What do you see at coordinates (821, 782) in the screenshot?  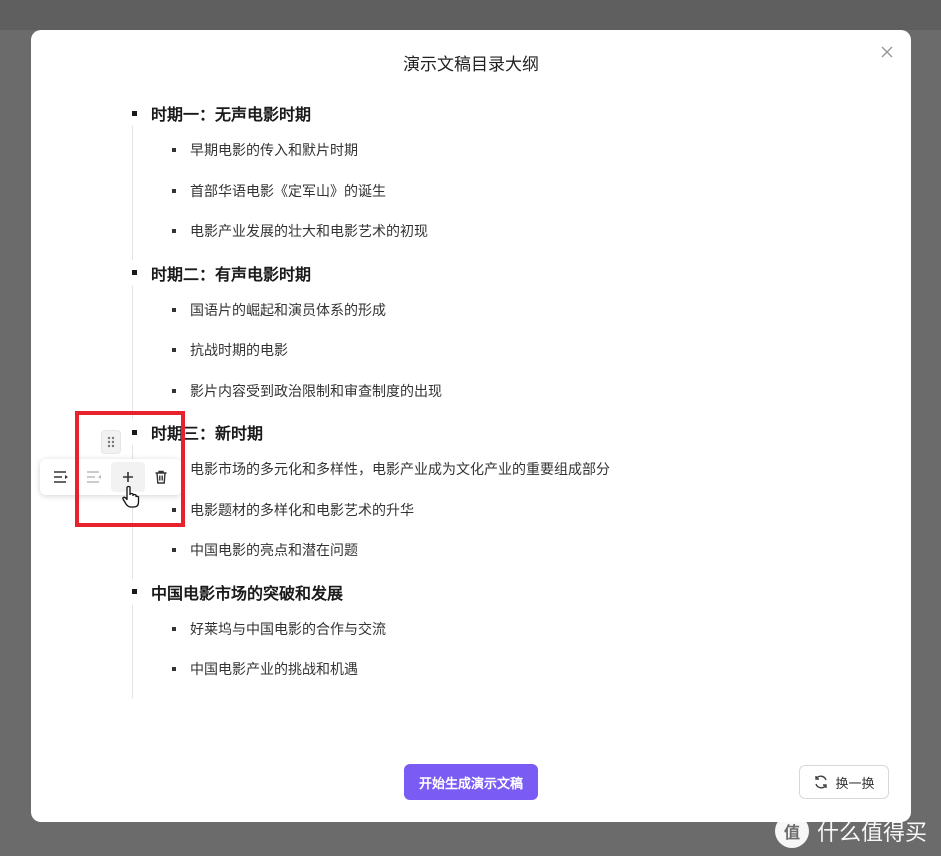 I see `refresh-icon` at bounding box center [821, 782].